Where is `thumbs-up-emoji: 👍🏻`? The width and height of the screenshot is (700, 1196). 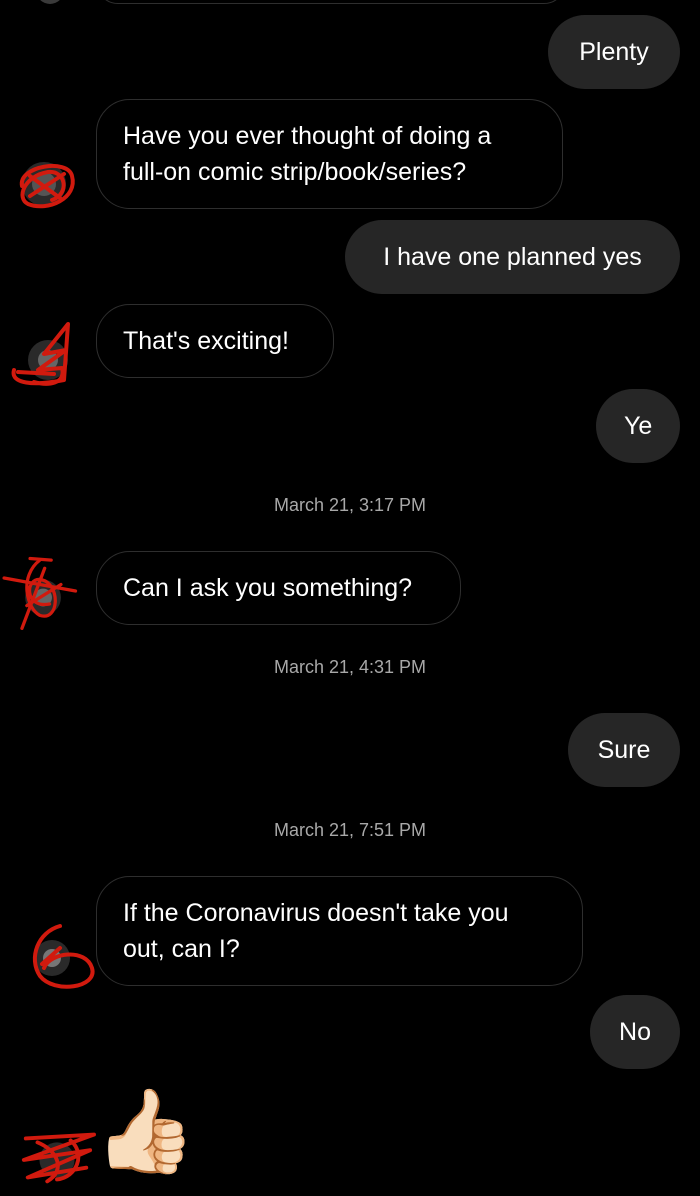 thumbs-up-emoji: 👍🏻 is located at coordinates (145, 1132).